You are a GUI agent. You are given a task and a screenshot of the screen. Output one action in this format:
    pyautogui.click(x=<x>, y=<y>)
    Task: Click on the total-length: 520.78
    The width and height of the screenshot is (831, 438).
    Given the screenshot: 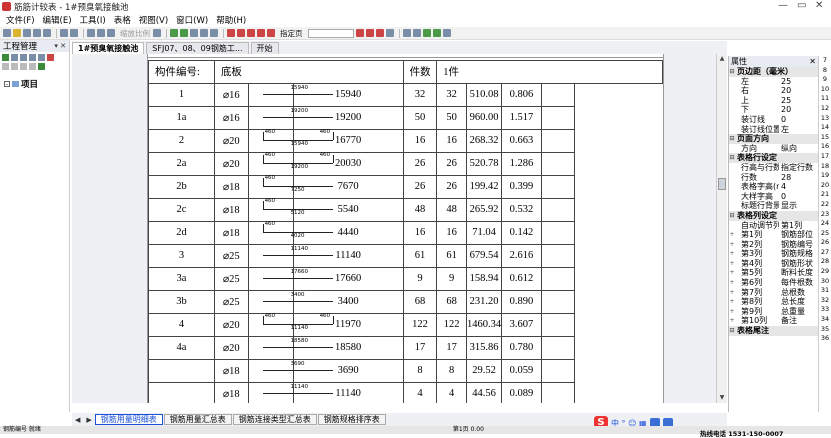 What is the action you would take?
    pyautogui.click(x=484, y=163)
    